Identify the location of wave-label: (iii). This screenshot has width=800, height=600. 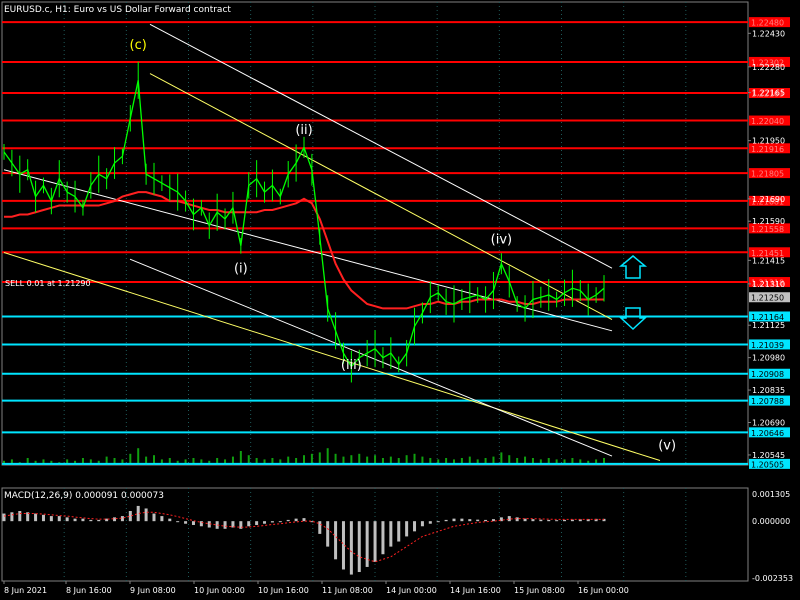
(351, 365).